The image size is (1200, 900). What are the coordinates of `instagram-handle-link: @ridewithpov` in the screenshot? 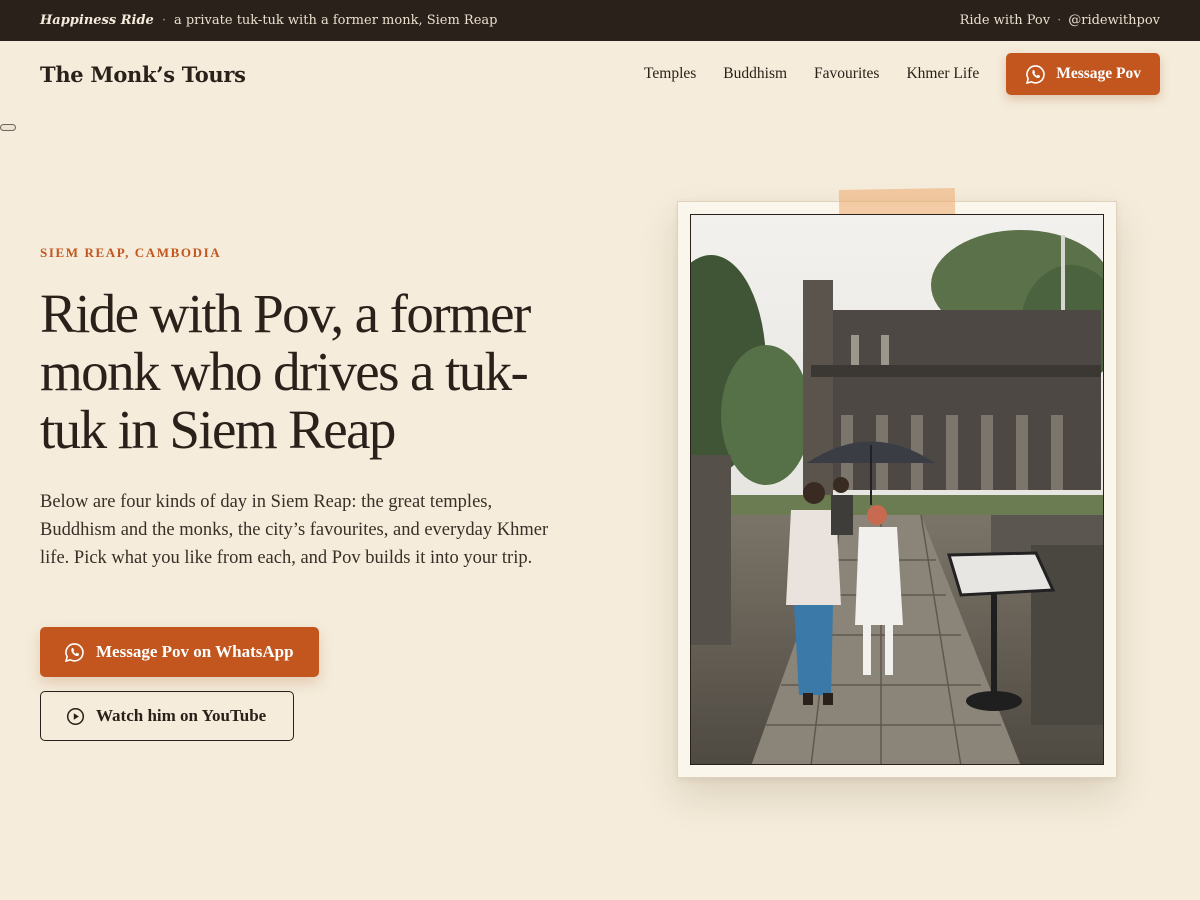 It's located at (1114, 20).